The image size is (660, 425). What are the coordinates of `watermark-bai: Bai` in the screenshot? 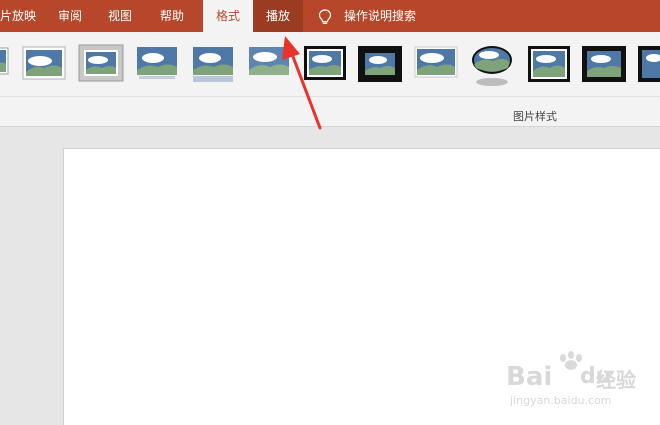 It's located at (529, 377).